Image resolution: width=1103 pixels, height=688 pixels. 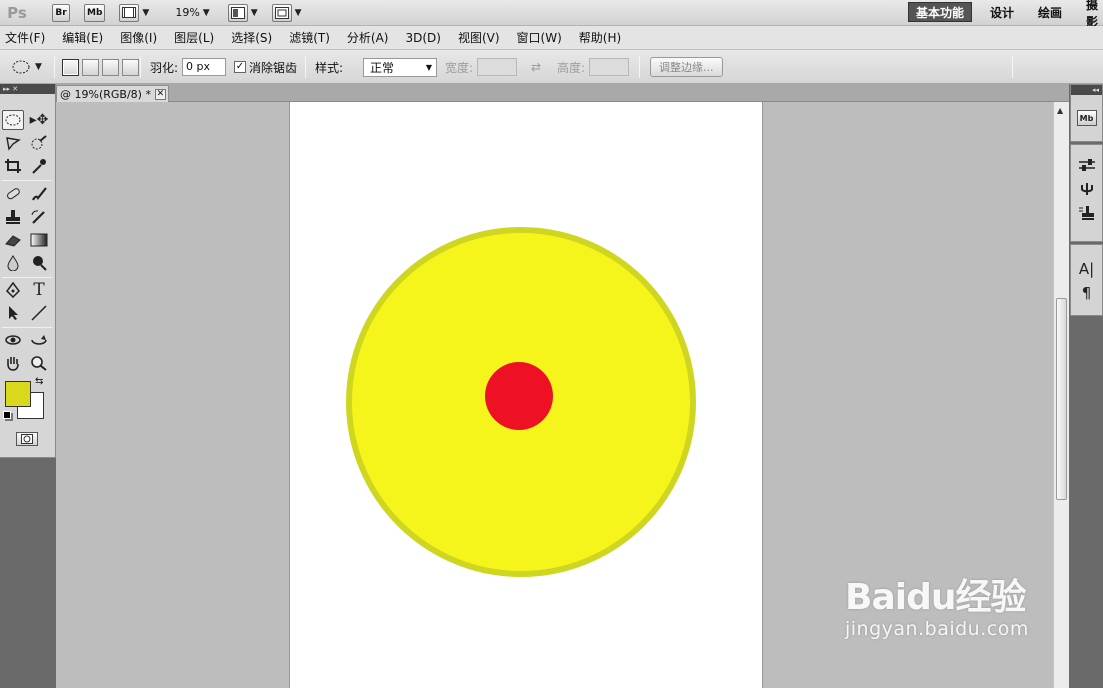 I want to click on menu-3d: 3D(D), so click(x=424, y=38).